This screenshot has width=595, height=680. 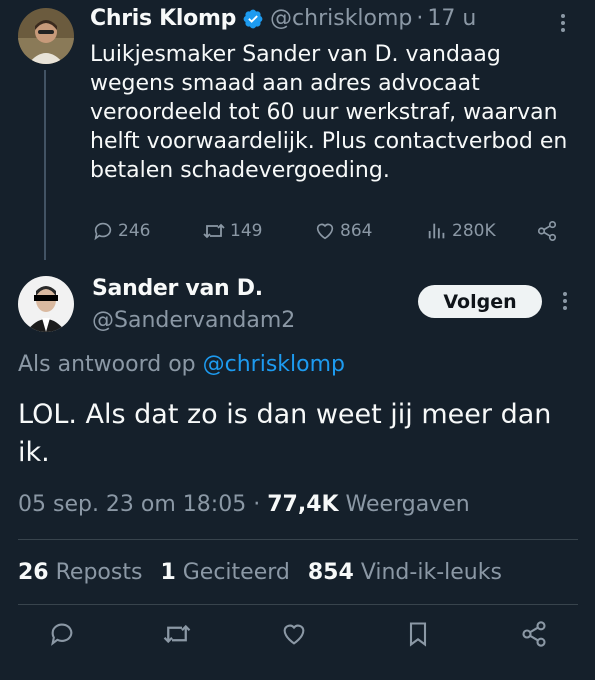 I want to click on views-icon, so click(x=437, y=231).